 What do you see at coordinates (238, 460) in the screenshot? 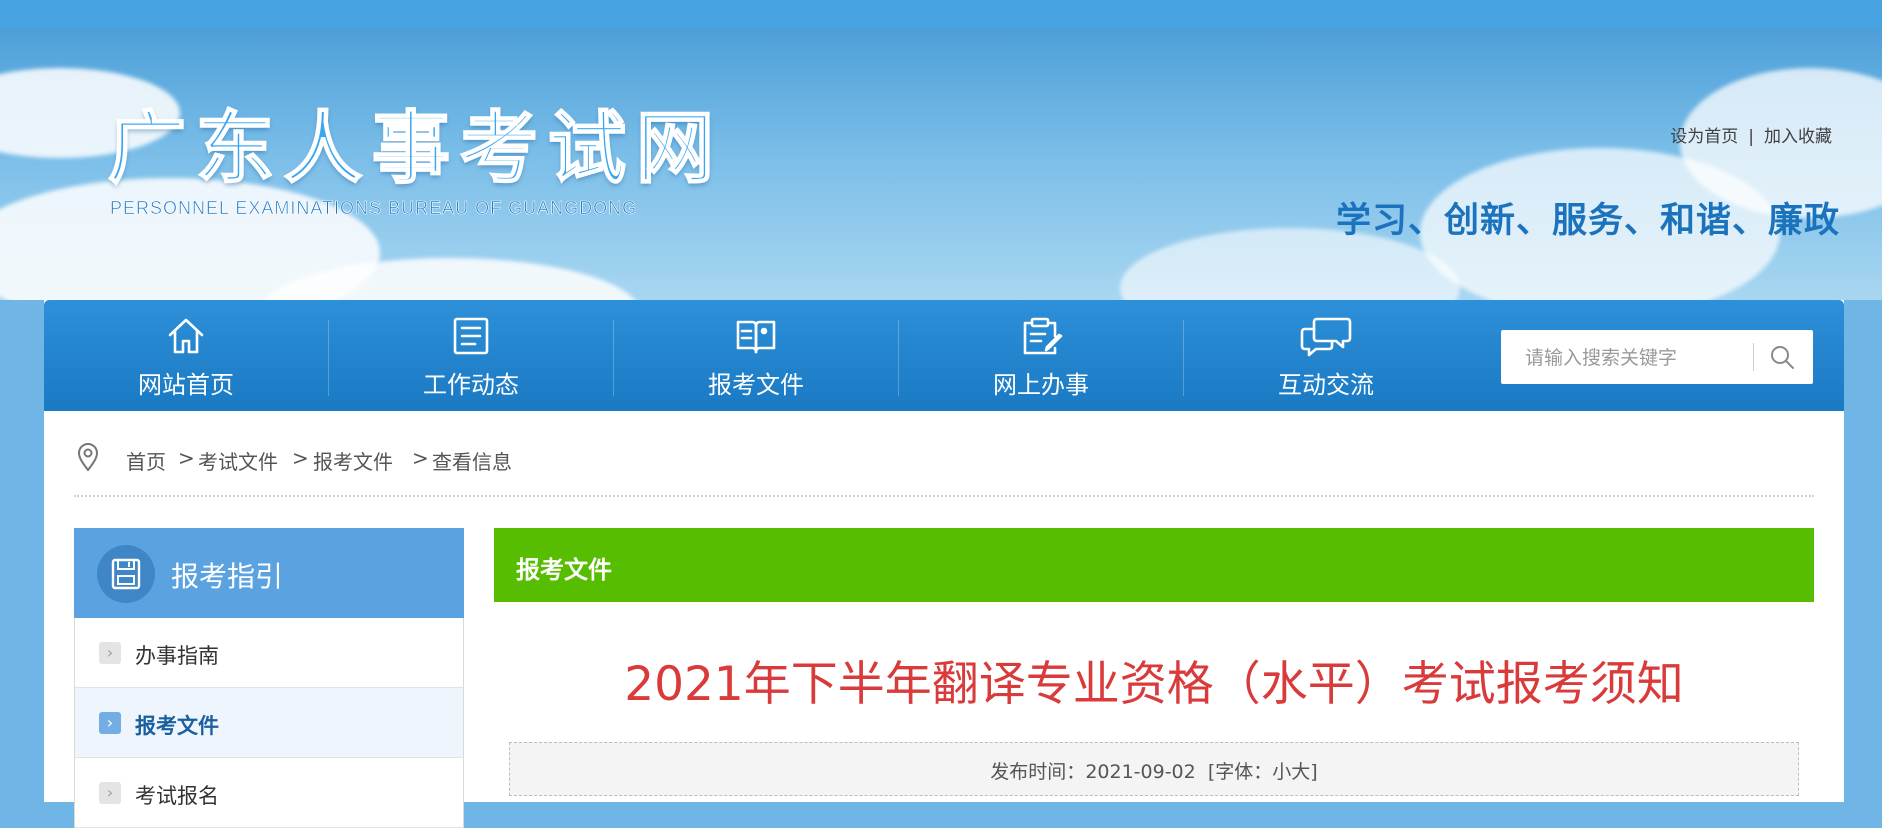
I see `breadcrumb-exam-files: 考试文件` at bounding box center [238, 460].